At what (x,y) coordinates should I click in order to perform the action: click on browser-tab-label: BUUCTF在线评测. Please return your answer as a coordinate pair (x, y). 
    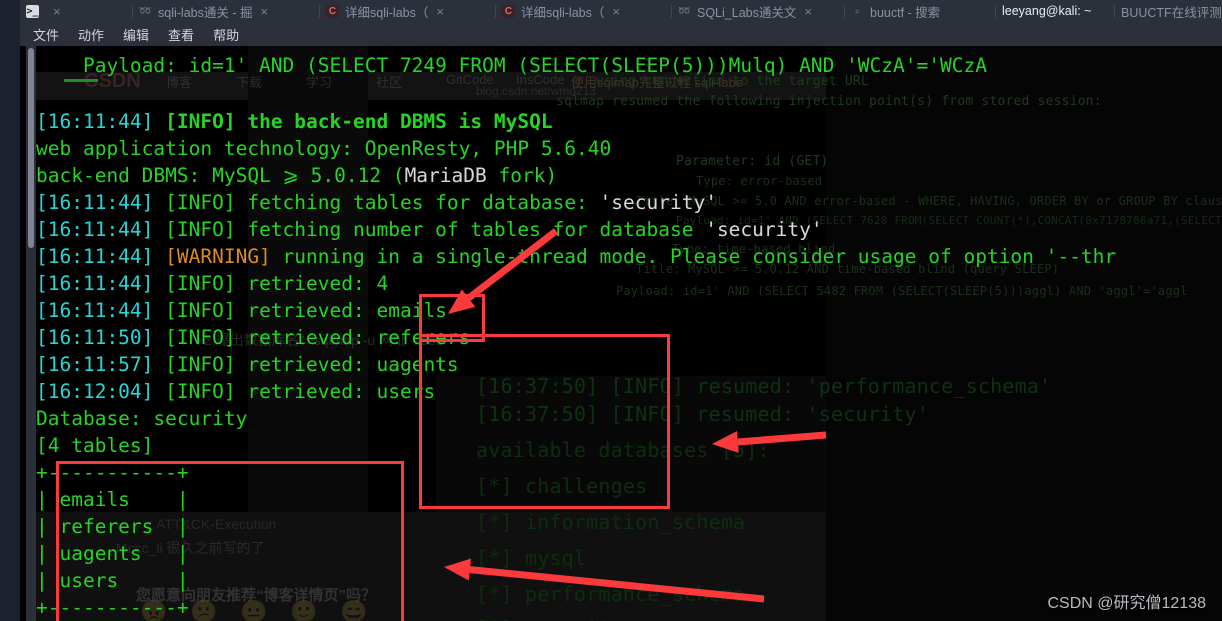
    Looking at the image, I should click on (1171, 12).